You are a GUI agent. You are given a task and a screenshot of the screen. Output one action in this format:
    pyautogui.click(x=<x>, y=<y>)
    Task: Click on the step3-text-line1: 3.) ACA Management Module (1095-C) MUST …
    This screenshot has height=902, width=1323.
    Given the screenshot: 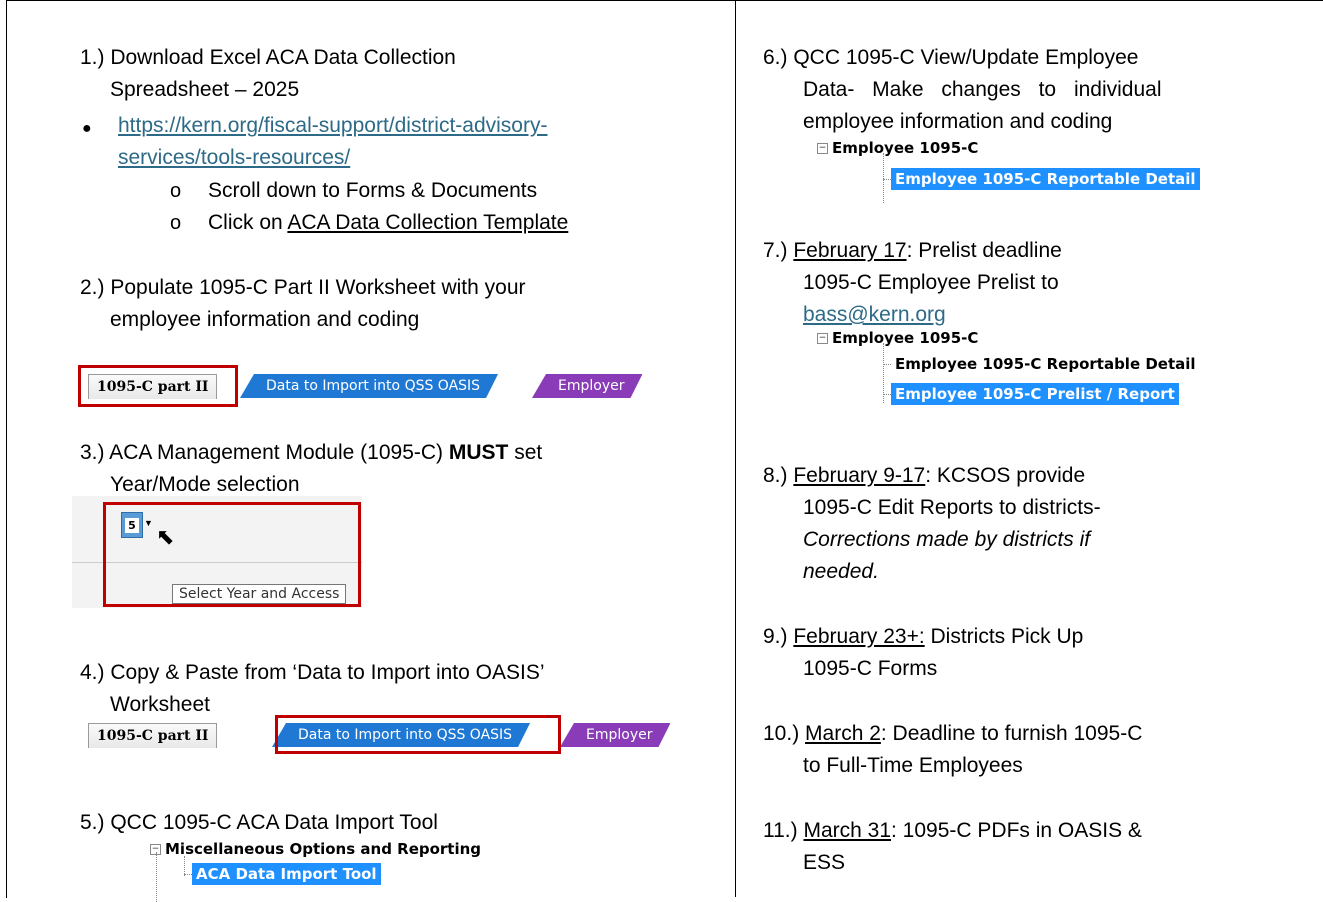 What is the action you would take?
    pyautogui.click(x=311, y=453)
    